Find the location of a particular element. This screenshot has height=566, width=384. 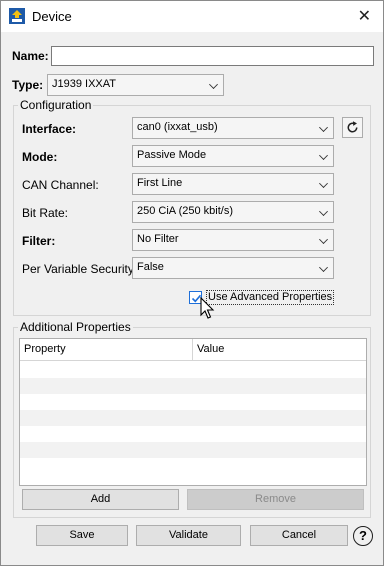

can-channel-select: First Line is located at coordinates (233, 184).